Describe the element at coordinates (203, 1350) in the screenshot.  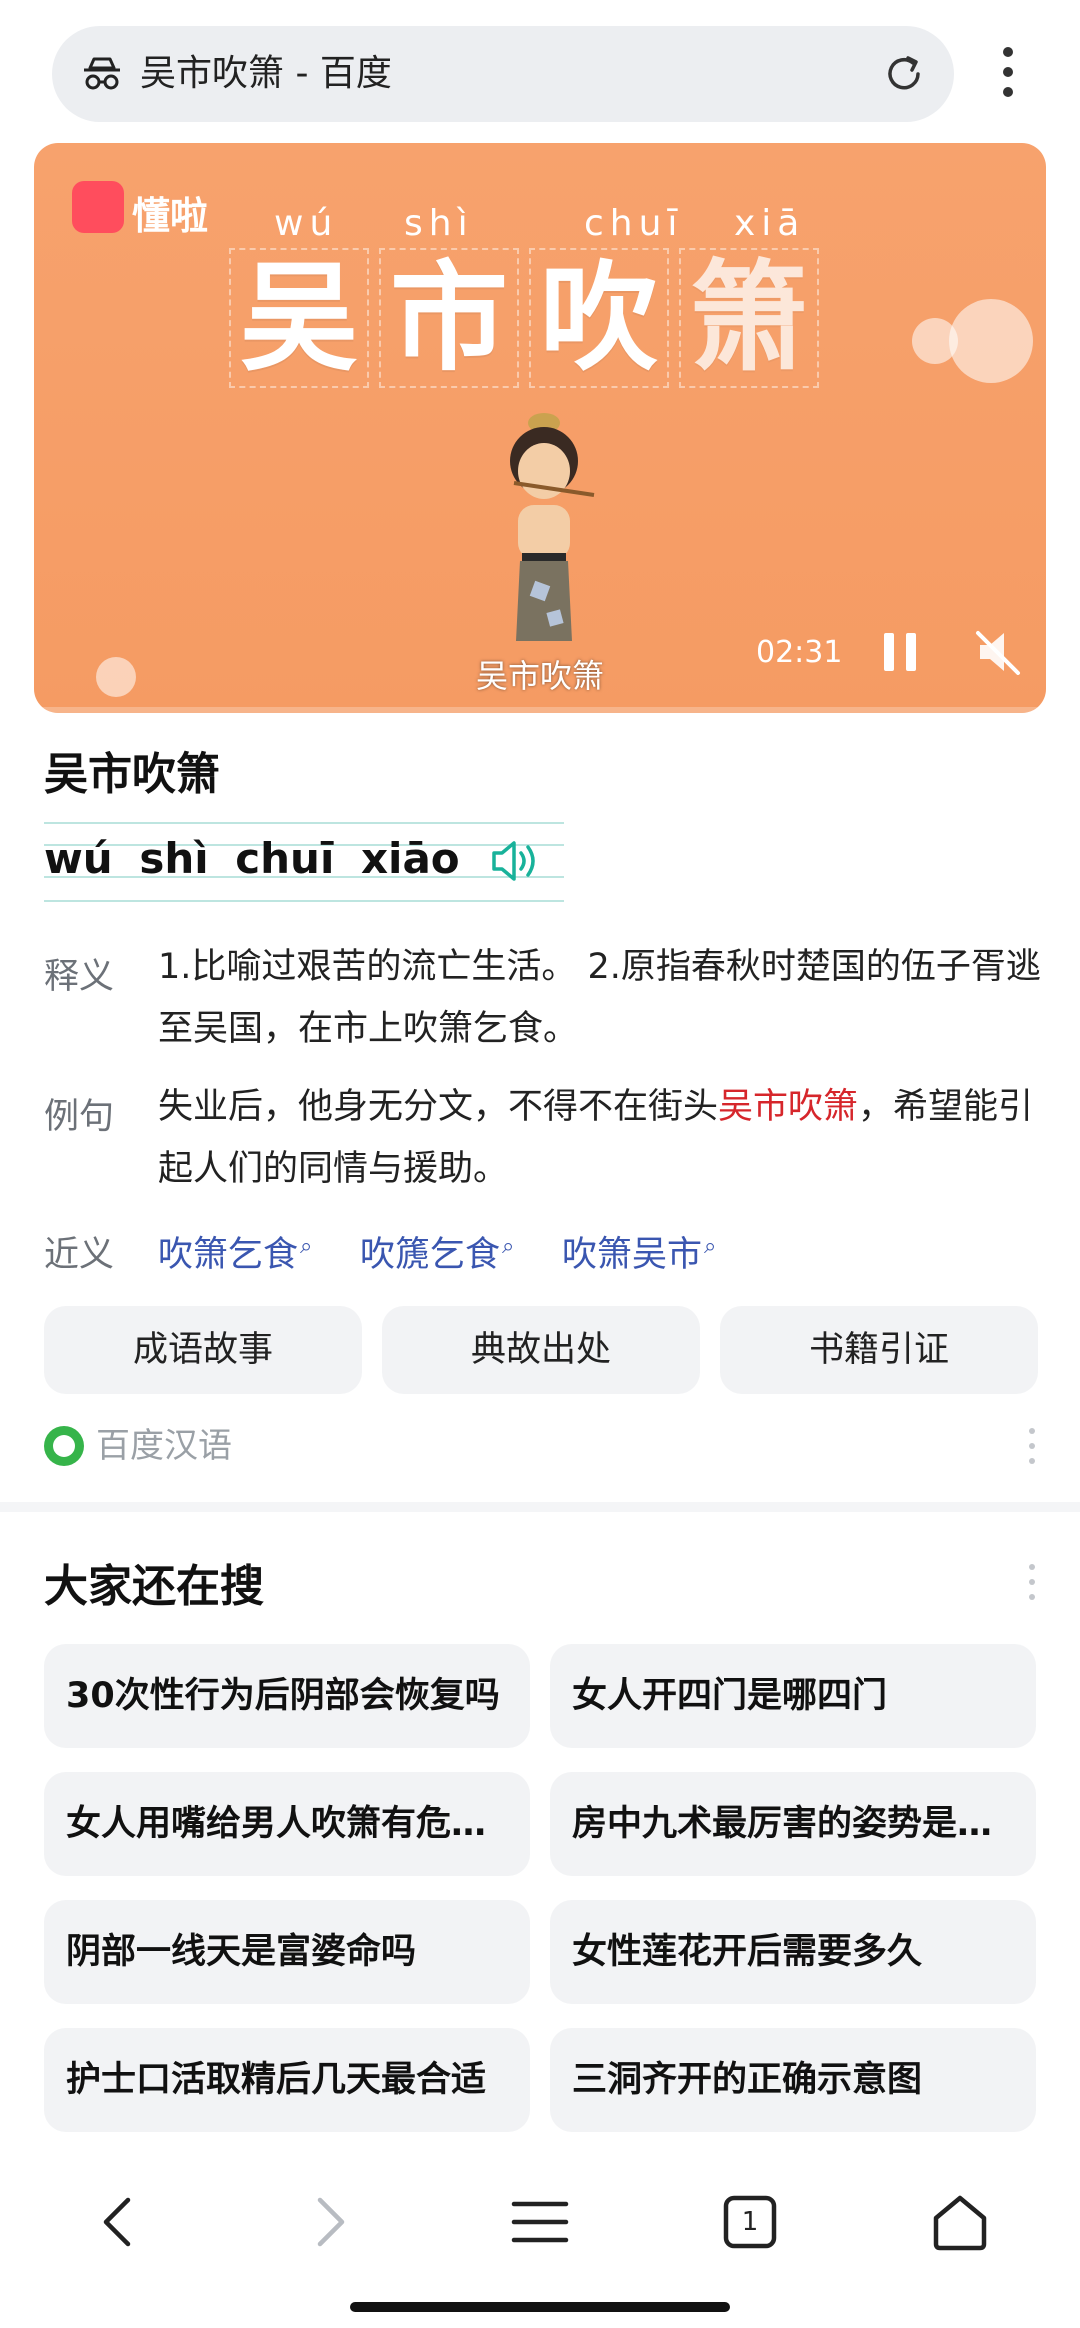
I see `tab-idiom-story: 成语故事` at that location.